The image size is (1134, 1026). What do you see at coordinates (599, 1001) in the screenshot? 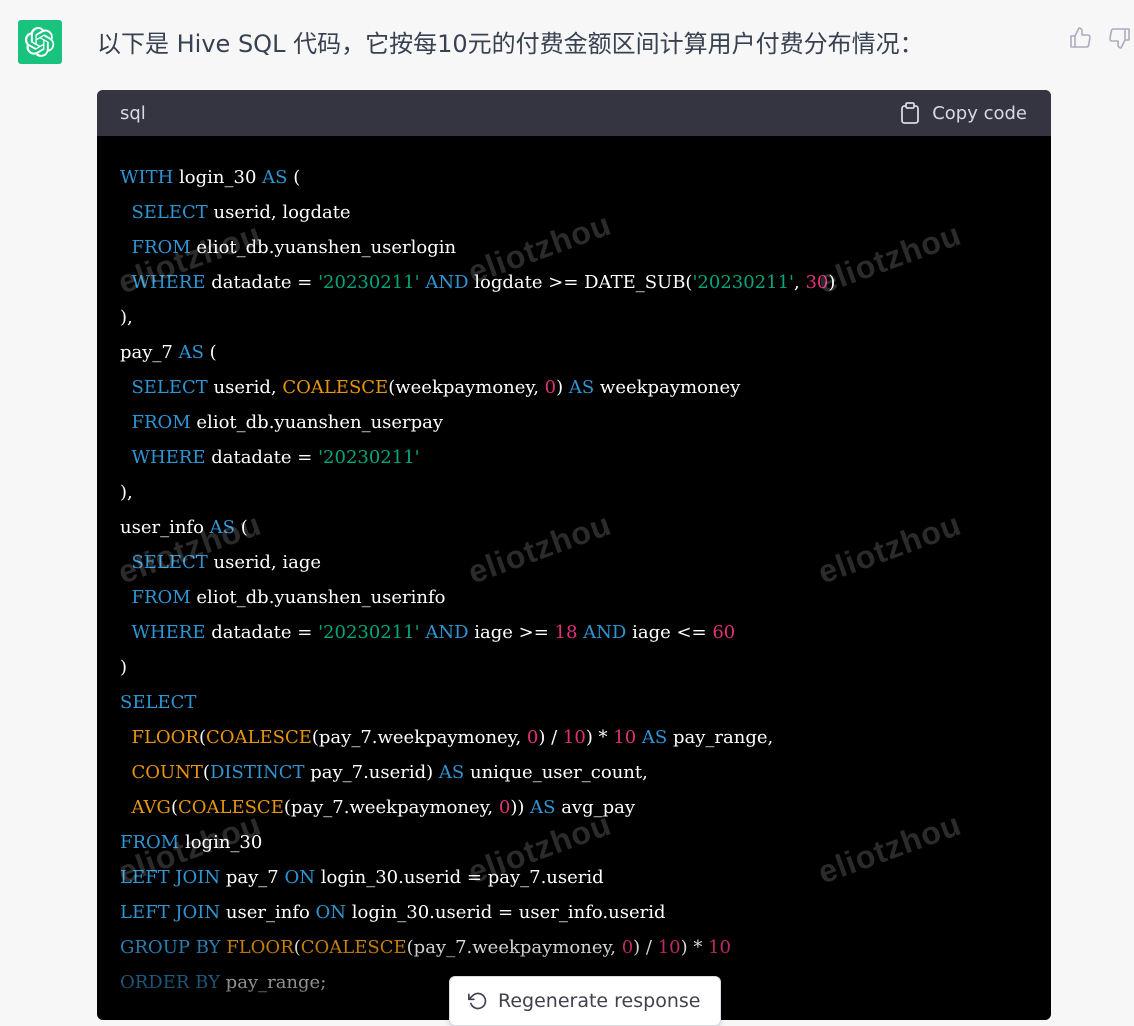
I see `regenerate-label: Regenerate response` at bounding box center [599, 1001].